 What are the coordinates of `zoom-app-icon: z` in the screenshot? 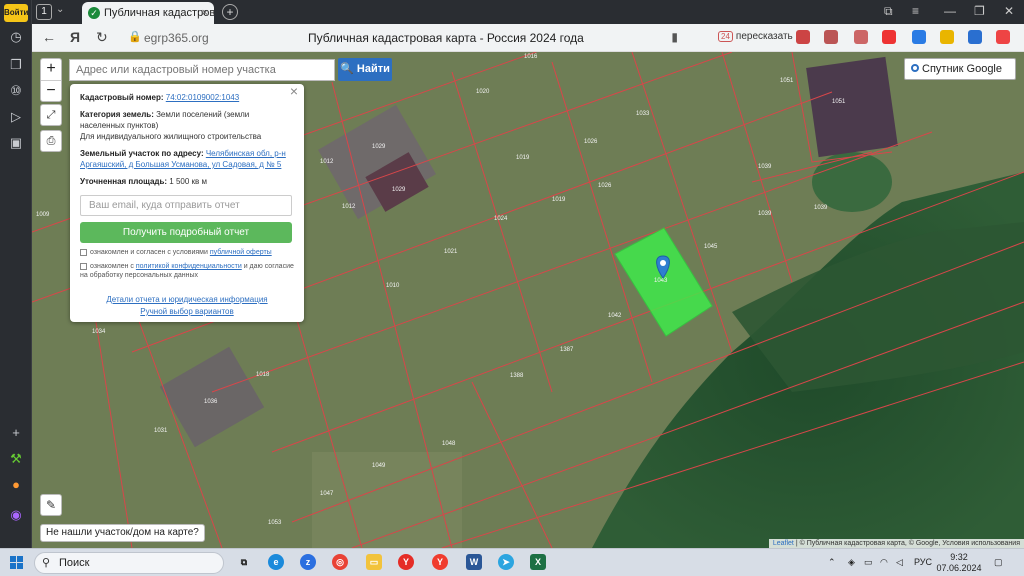 It's located at (308, 562).